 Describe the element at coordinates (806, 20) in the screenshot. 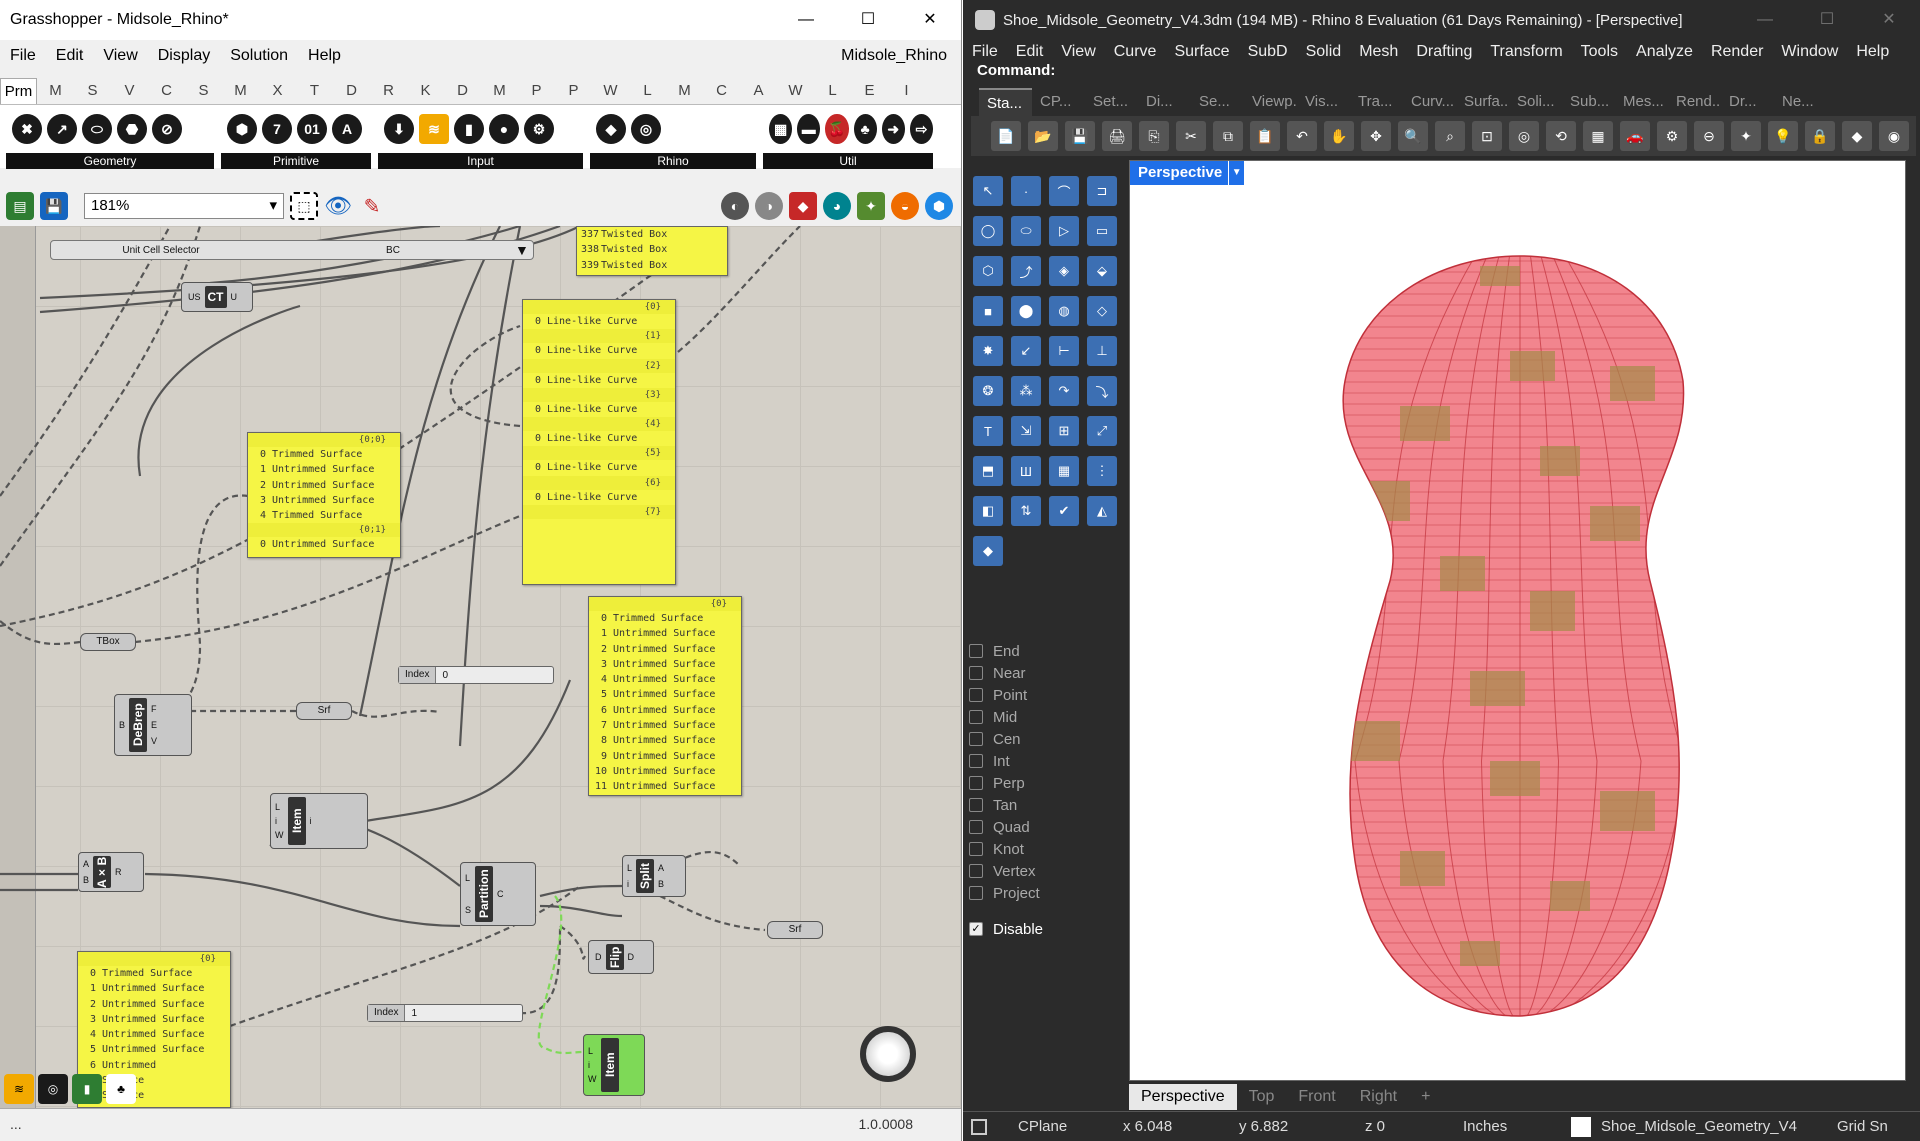

I see `minimize-button: —` at that location.